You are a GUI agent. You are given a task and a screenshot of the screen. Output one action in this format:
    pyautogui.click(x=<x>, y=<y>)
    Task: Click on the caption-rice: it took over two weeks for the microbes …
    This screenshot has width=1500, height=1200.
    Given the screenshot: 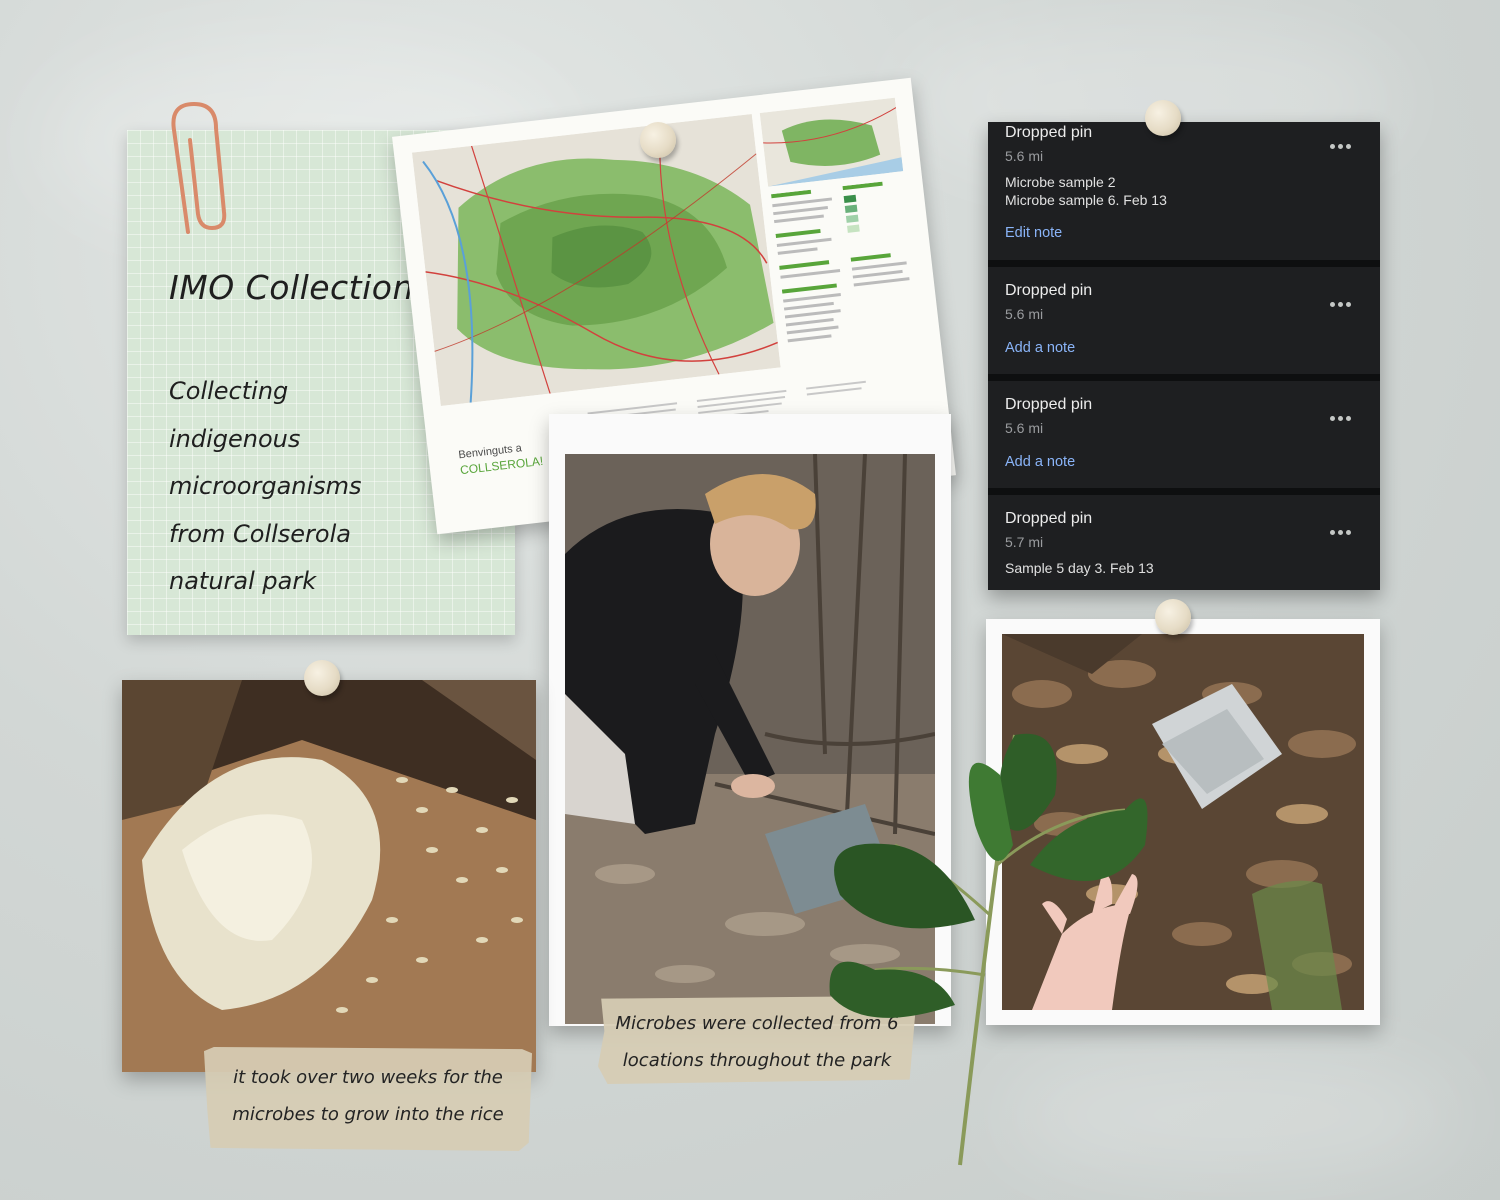 What is the action you would take?
    pyautogui.click(x=368, y=1099)
    